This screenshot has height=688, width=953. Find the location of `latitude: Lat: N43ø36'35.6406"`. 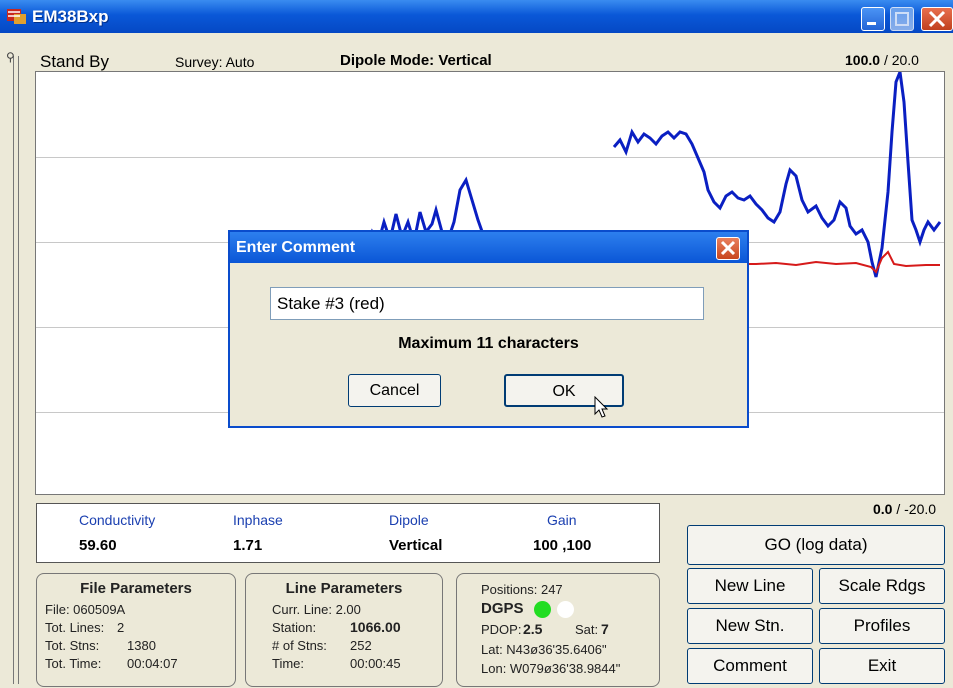

latitude: Lat: N43ø36'35.6406" is located at coordinates (544, 649).